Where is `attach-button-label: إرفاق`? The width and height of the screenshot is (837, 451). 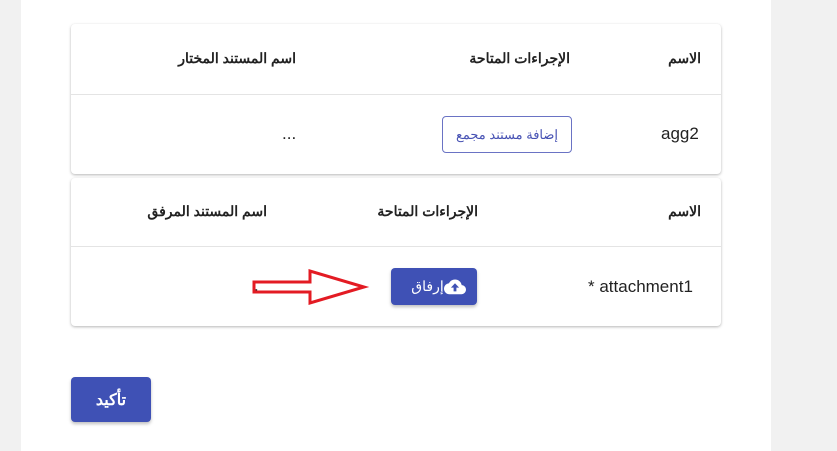 attach-button-label: إرفاق is located at coordinates (427, 286).